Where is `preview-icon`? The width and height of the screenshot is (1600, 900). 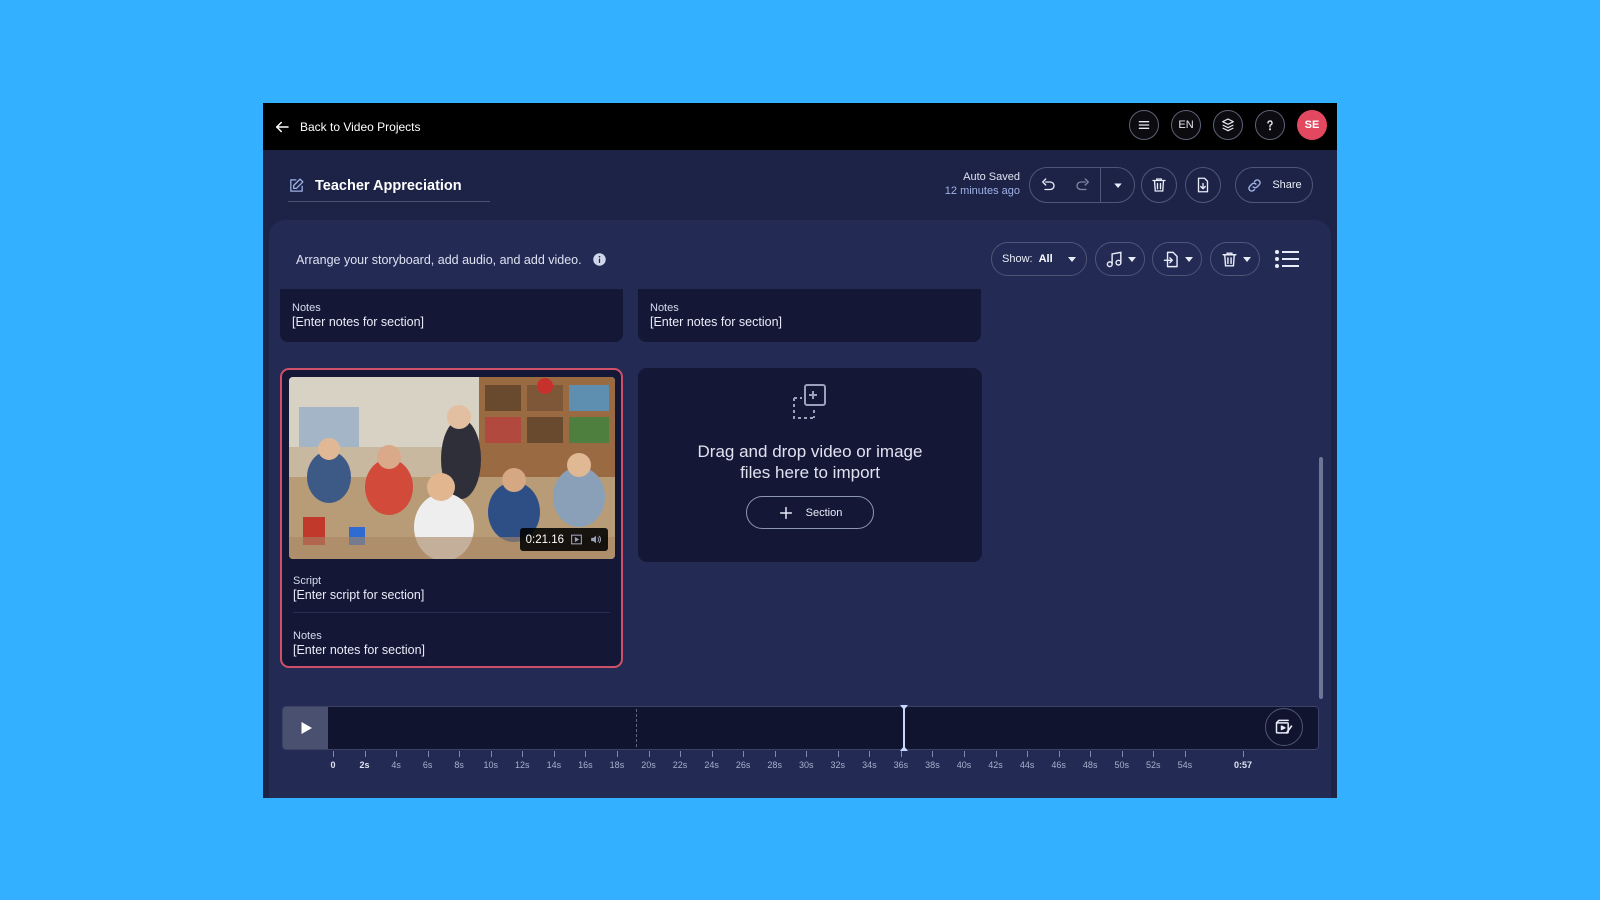
preview-icon is located at coordinates (1284, 726).